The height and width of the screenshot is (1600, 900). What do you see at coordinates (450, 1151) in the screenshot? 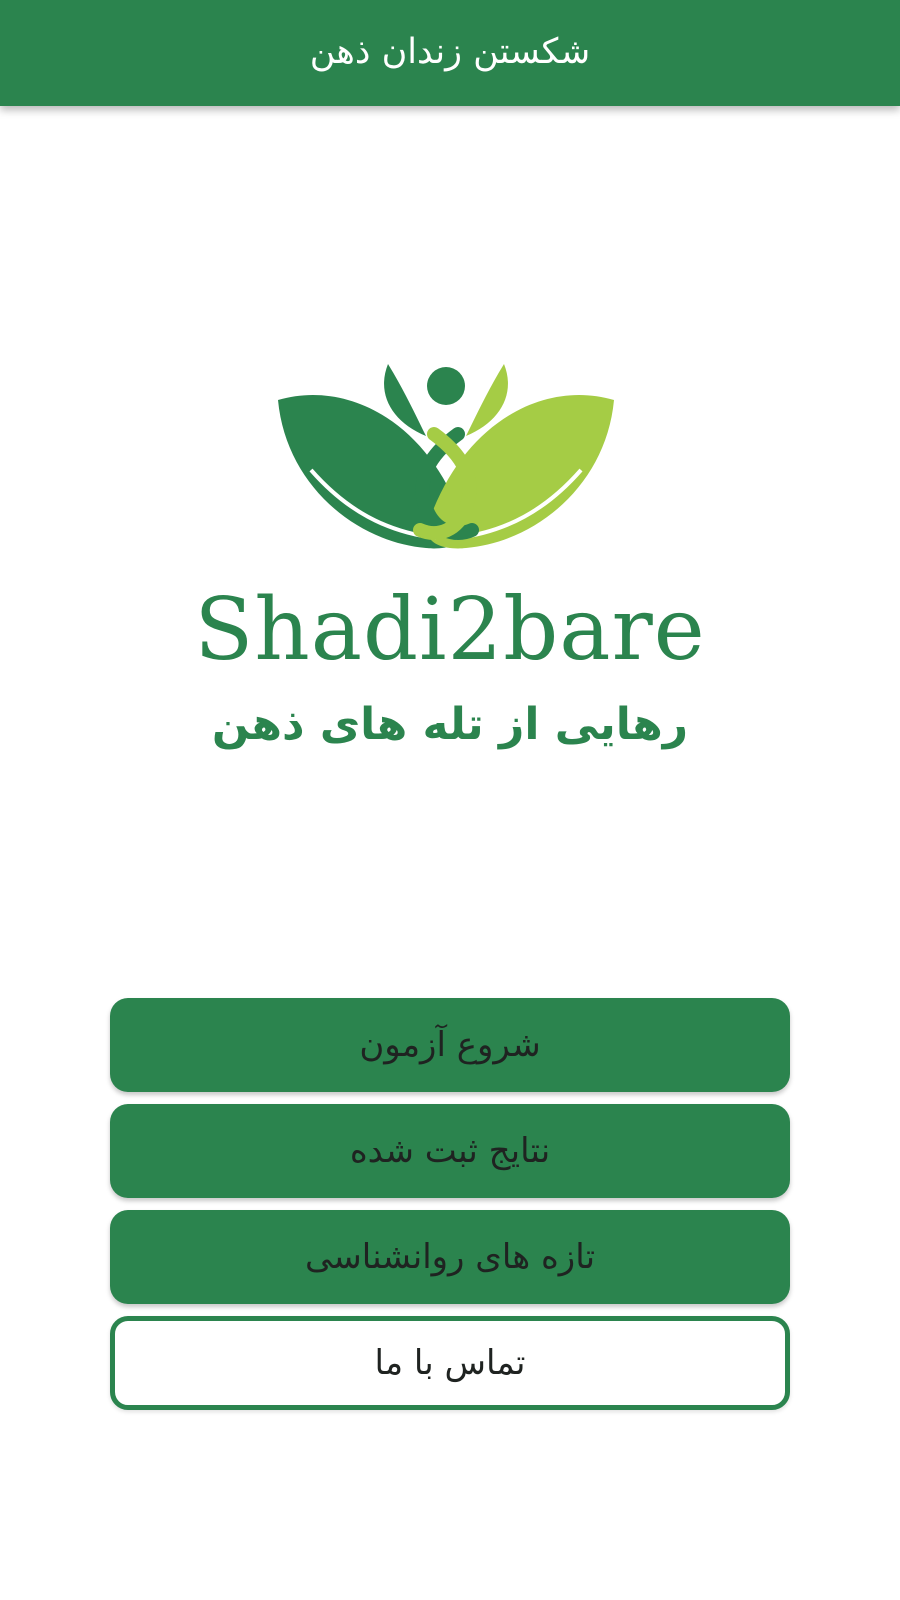
I see `saved-results-button: نتایج ثبت شده` at bounding box center [450, 1151].